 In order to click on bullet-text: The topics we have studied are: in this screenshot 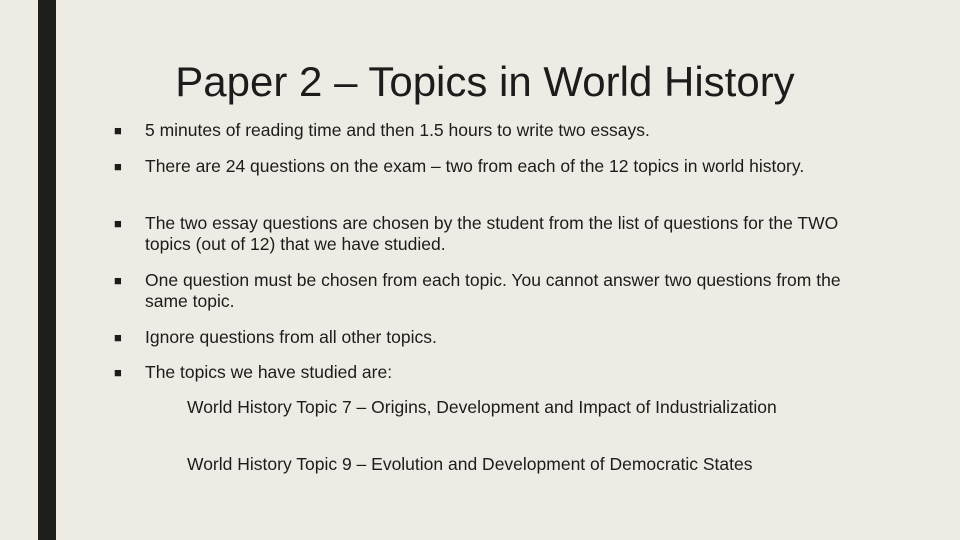, I will do `click(269, 372)`.